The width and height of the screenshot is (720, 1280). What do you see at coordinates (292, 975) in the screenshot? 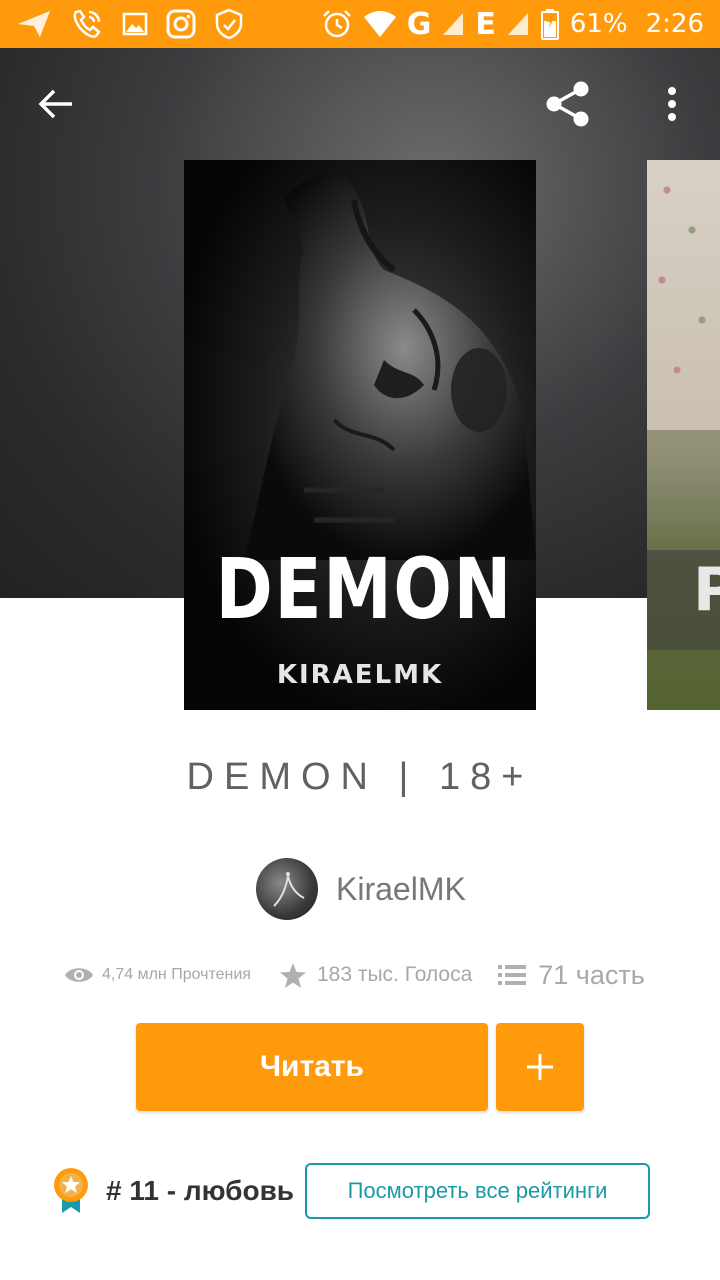
I see `star-icon` at bounding box center [292, 975].